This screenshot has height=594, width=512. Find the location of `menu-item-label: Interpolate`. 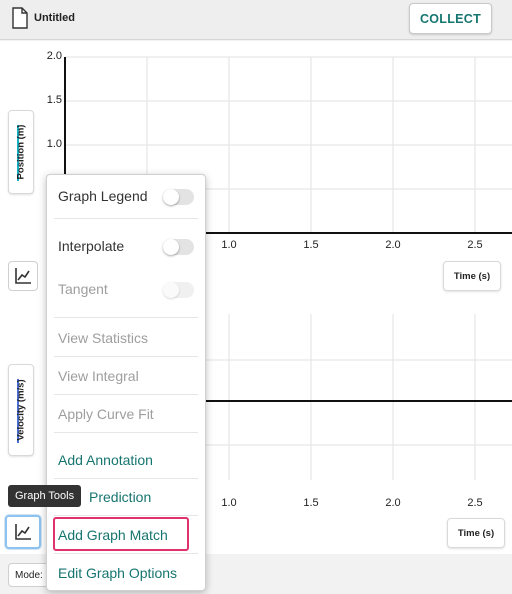

menu-item-label: Interpolate is located at coordinates (91, 246).